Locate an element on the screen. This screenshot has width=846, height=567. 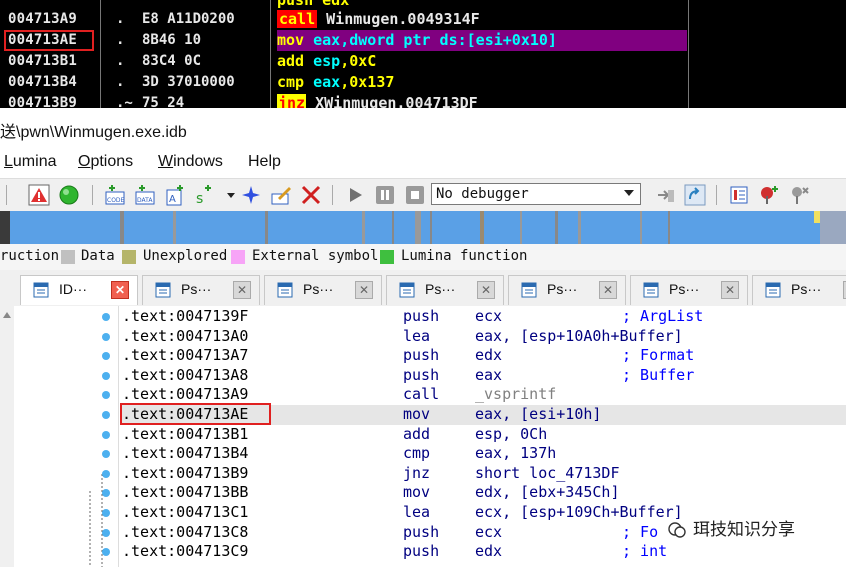
debugger-row: 004713B4. 3D 37010000 cmp eax,0x137 is located at coordinates (423, 82).